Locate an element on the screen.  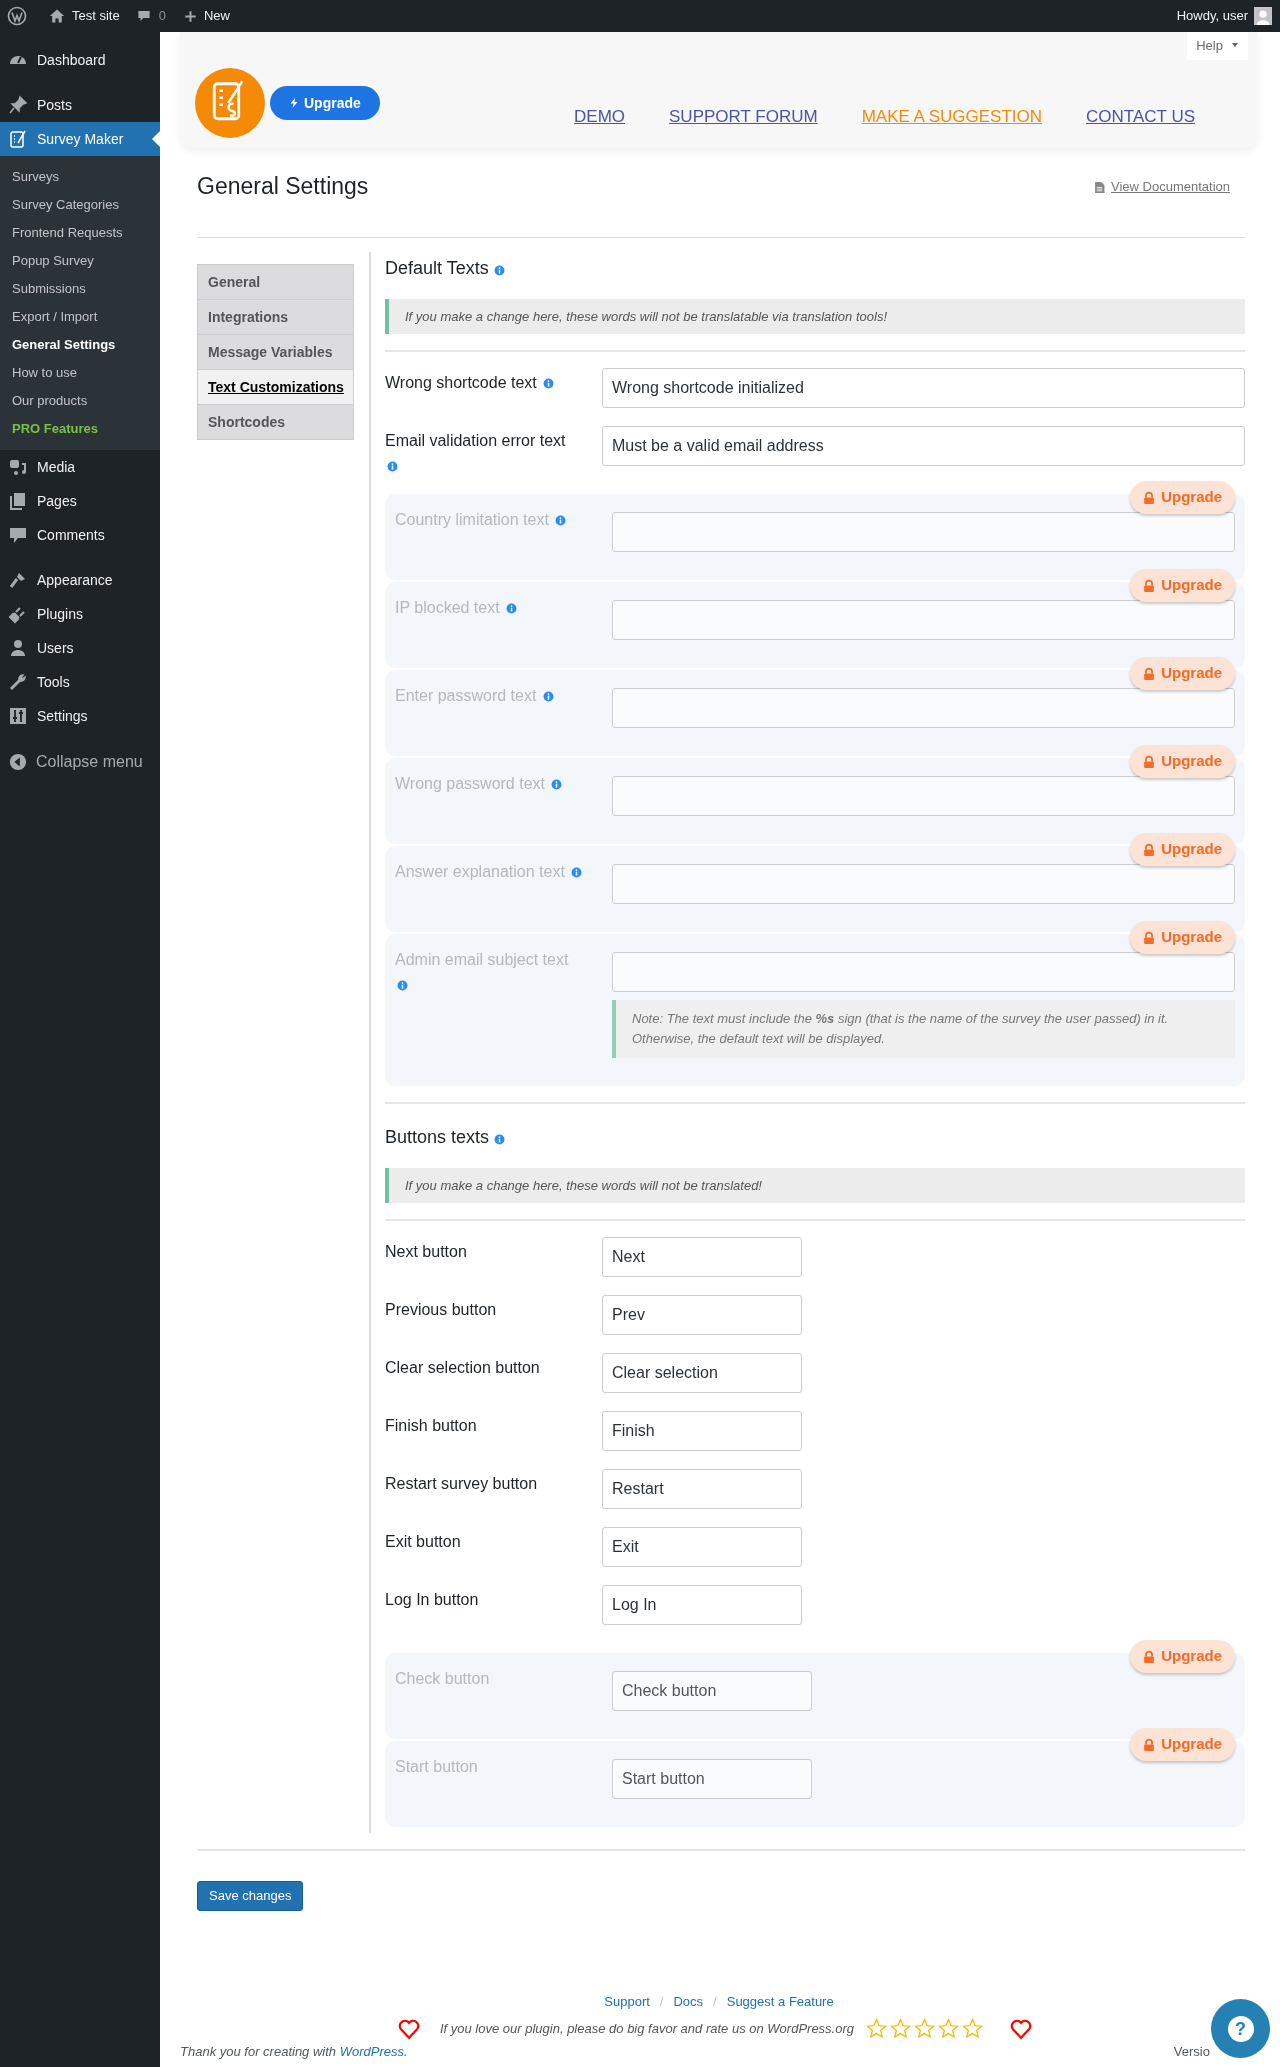
account-link: Howdy, user is located at coordinates (1224, 16).